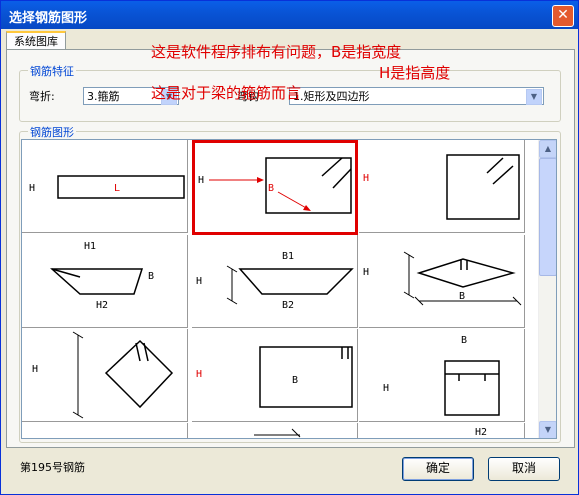 This screenshot has height=495, width=579. I want to click on feature-group-title: 钢筋特征, so click(52, 71).